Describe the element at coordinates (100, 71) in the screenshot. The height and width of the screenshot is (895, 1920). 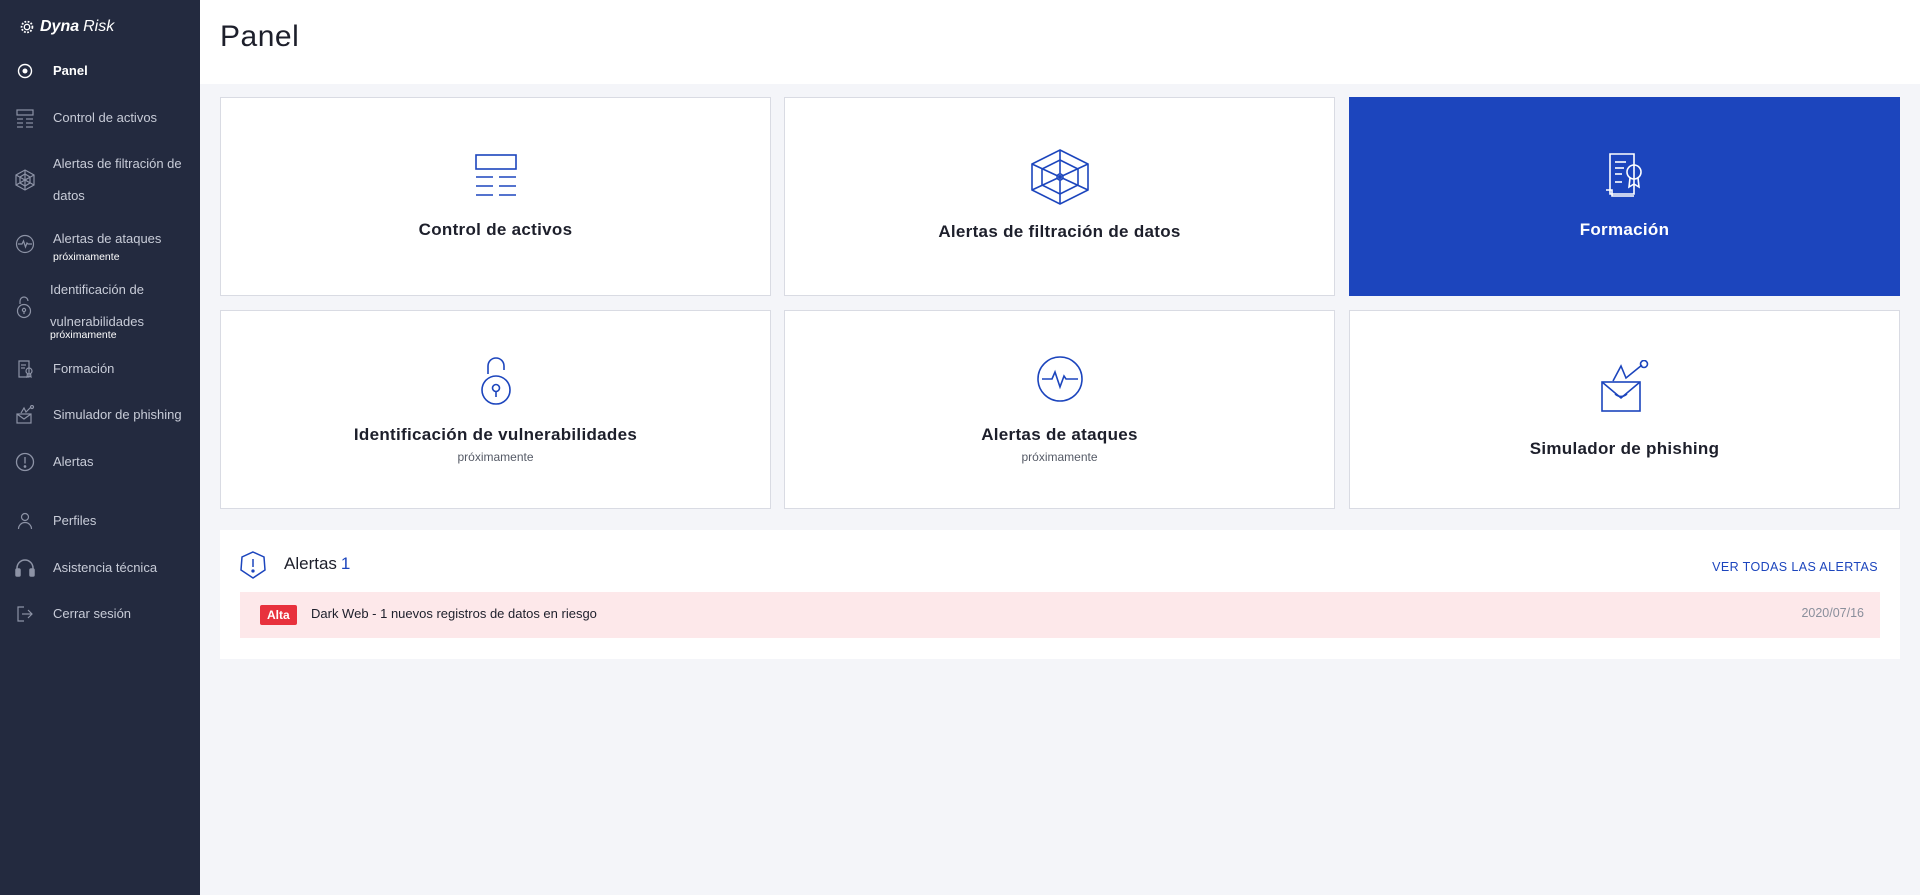
I see `sidebar-item-panel: Panel` at that location.